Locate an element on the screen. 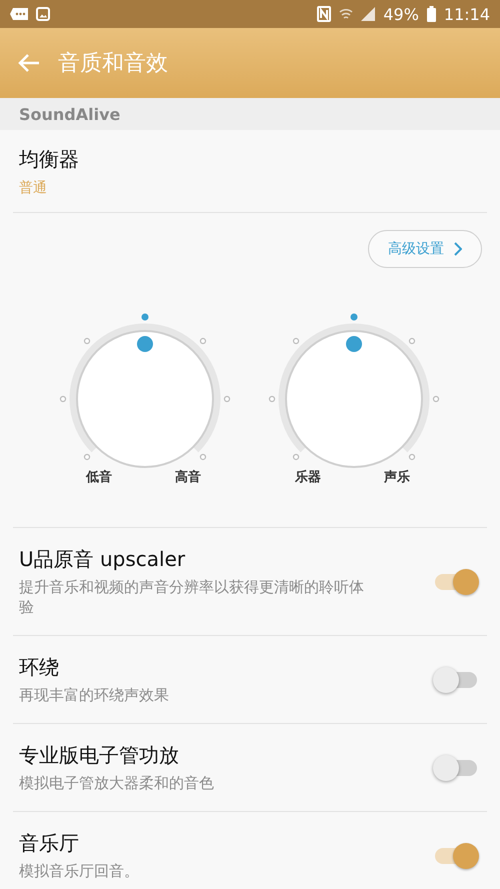 The image size is (500, 889). clock: 11:14 is located at coordinates (467, 14).